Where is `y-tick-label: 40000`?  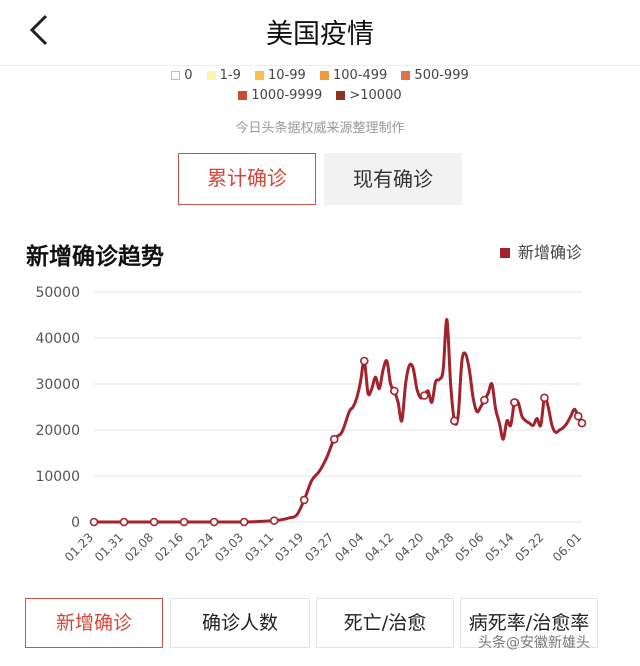 y-tick-label: 40000 is located at coordinates (57, 339).